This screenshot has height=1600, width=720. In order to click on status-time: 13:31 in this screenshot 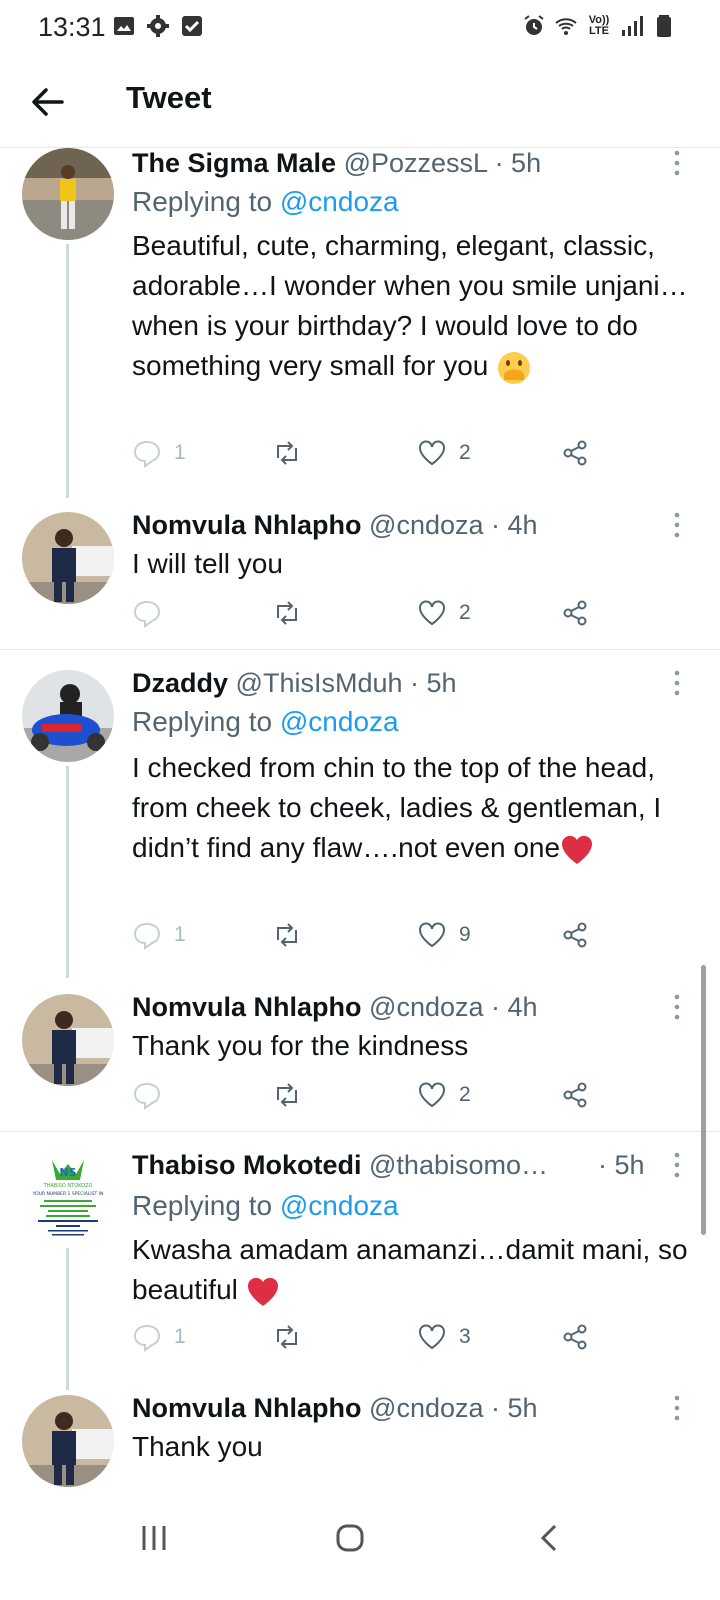, I will do `click(72, 27)`.